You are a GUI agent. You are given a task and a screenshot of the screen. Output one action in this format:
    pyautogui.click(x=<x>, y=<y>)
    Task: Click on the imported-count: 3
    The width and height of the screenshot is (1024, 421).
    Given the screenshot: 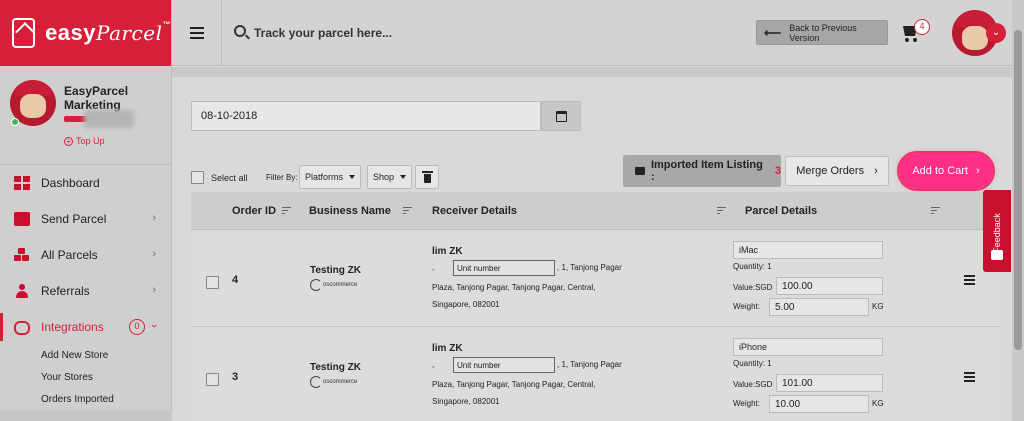 What is the action you would take?
    pyautogui.click(x=777, y=171)
    